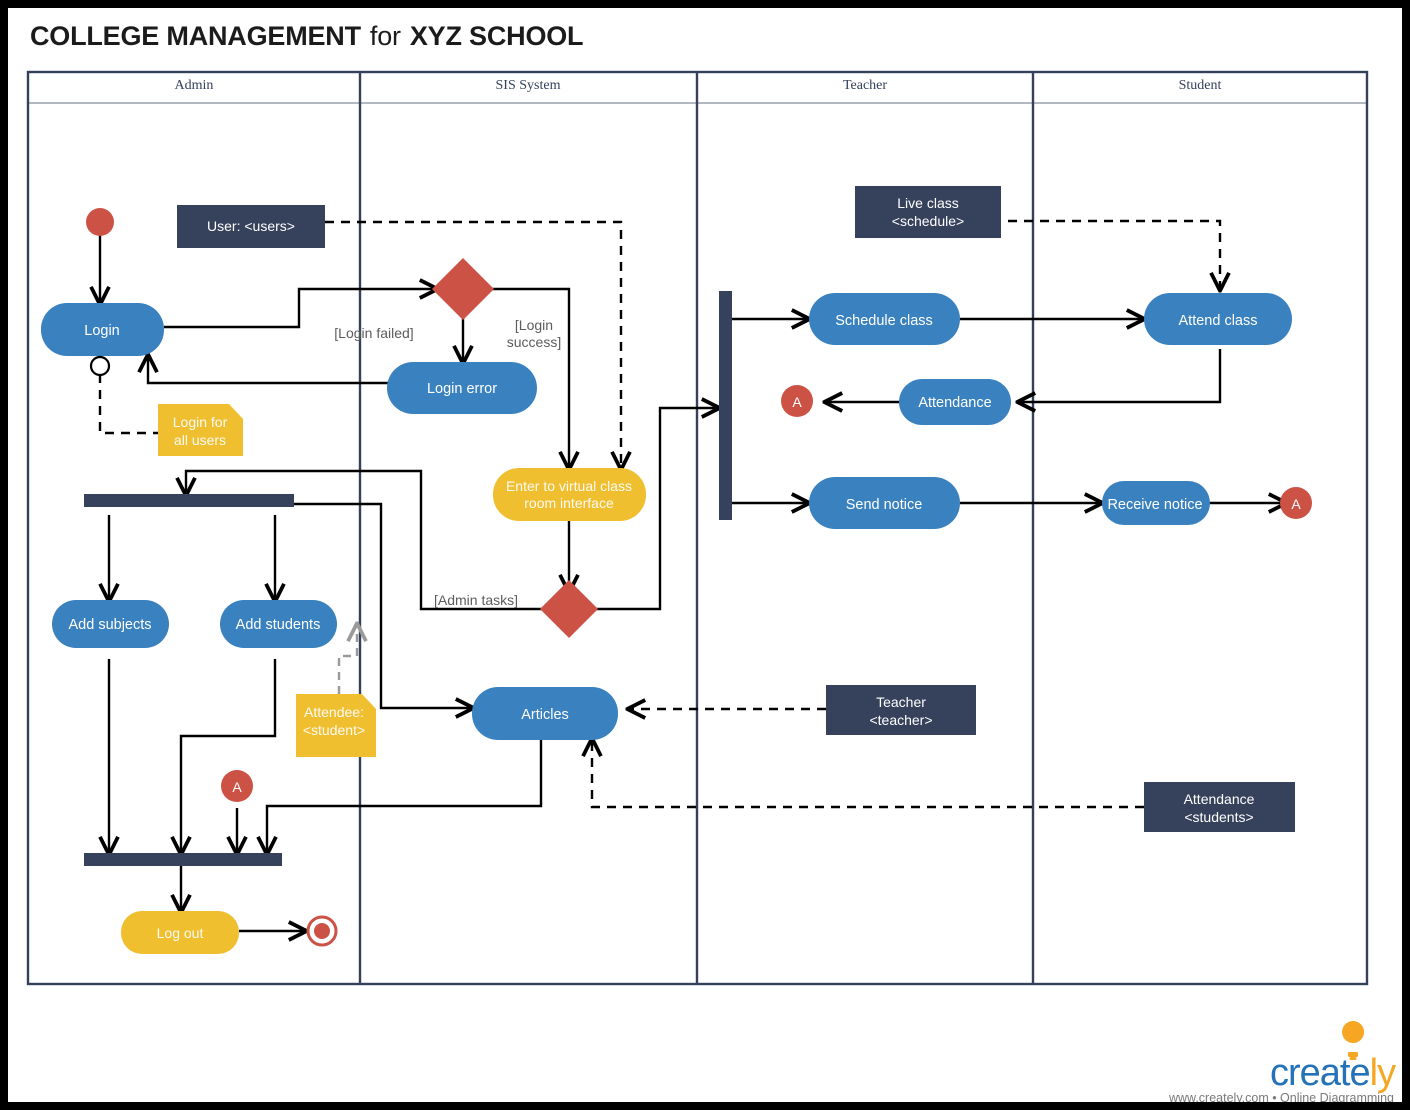 The width and height of the screenshot is (1410, 1110). I want to click on activity-add-subjects-label: Add subjects, so click(109, 625).